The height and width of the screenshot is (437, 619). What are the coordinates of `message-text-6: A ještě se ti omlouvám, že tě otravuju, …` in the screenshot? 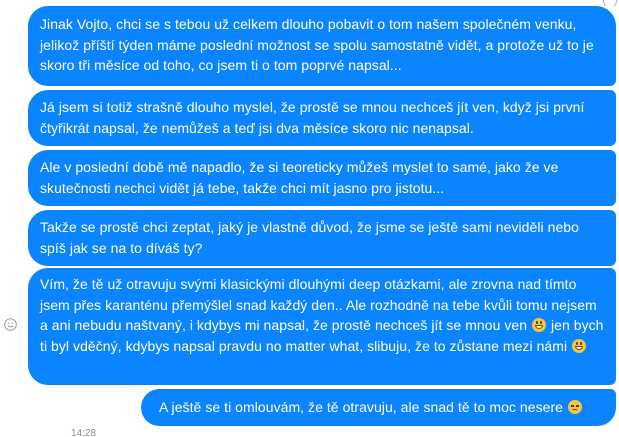 It's located at (361, 407).